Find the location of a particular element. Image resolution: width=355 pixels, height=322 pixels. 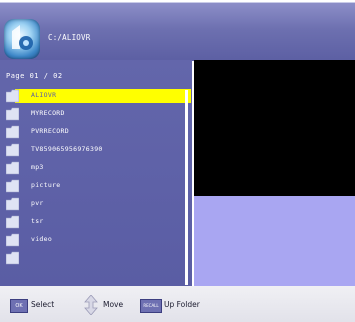

list-item: video is located at coordinates (96, 240).